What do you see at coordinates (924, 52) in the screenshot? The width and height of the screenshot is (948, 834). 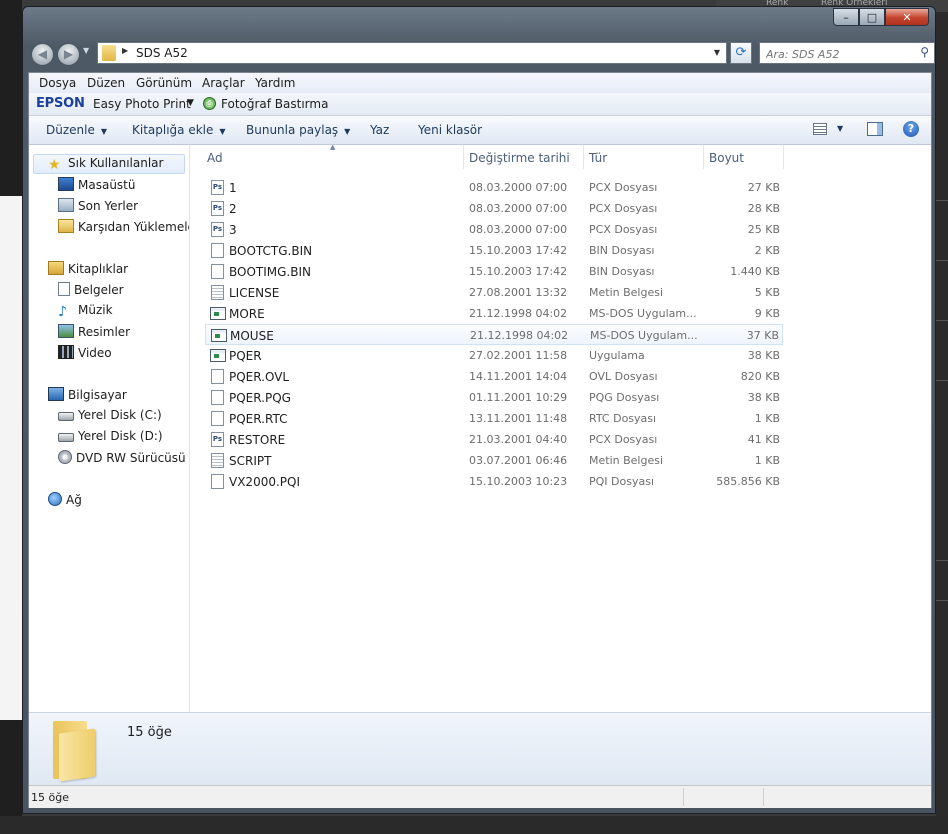 I see `search-icon: ⚲` at bounding box center [924, 52].